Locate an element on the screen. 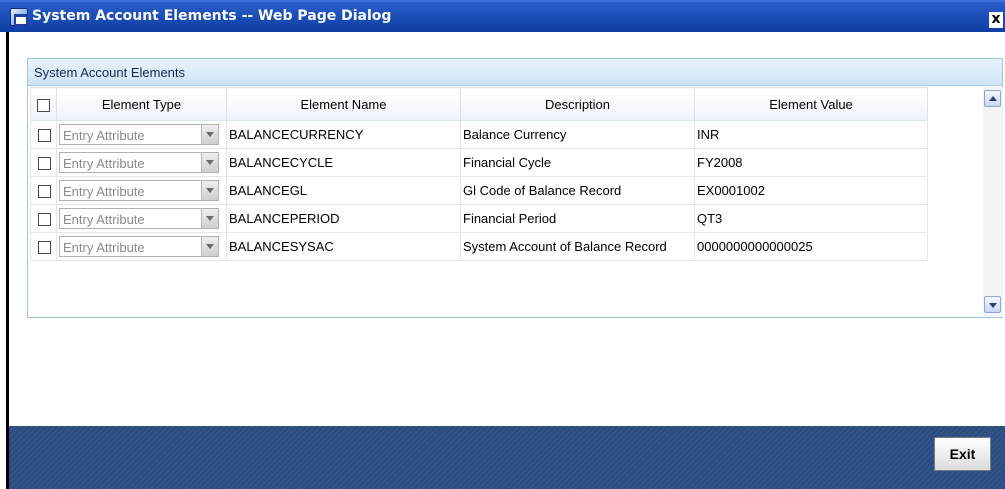  scroll-up-icon is located at coordinates (992, 98).